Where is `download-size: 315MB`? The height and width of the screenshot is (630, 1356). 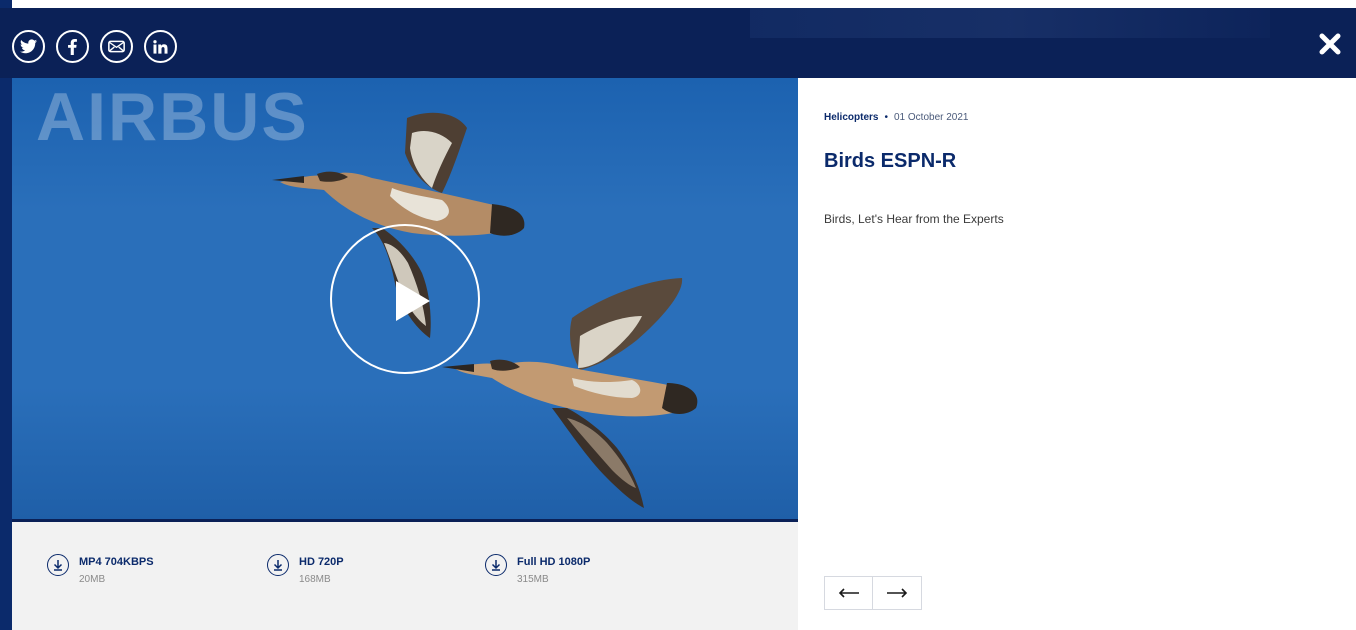
download-size: 315MB is located at coordinates (533, 579).